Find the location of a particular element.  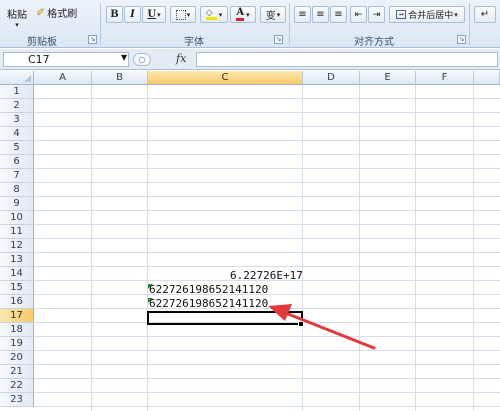

italic-label: I is located at coordinates (132, 14).